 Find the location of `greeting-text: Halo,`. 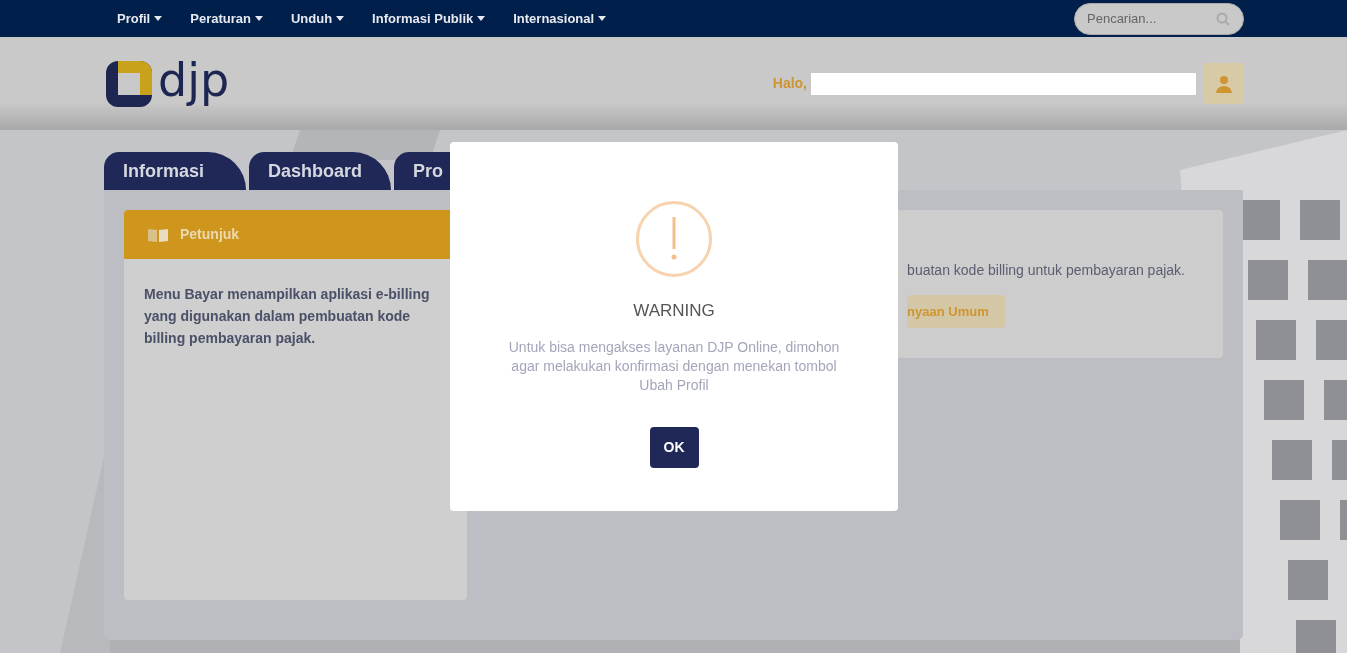

greeting-text: Halo, is located at coordinates (789, 83).